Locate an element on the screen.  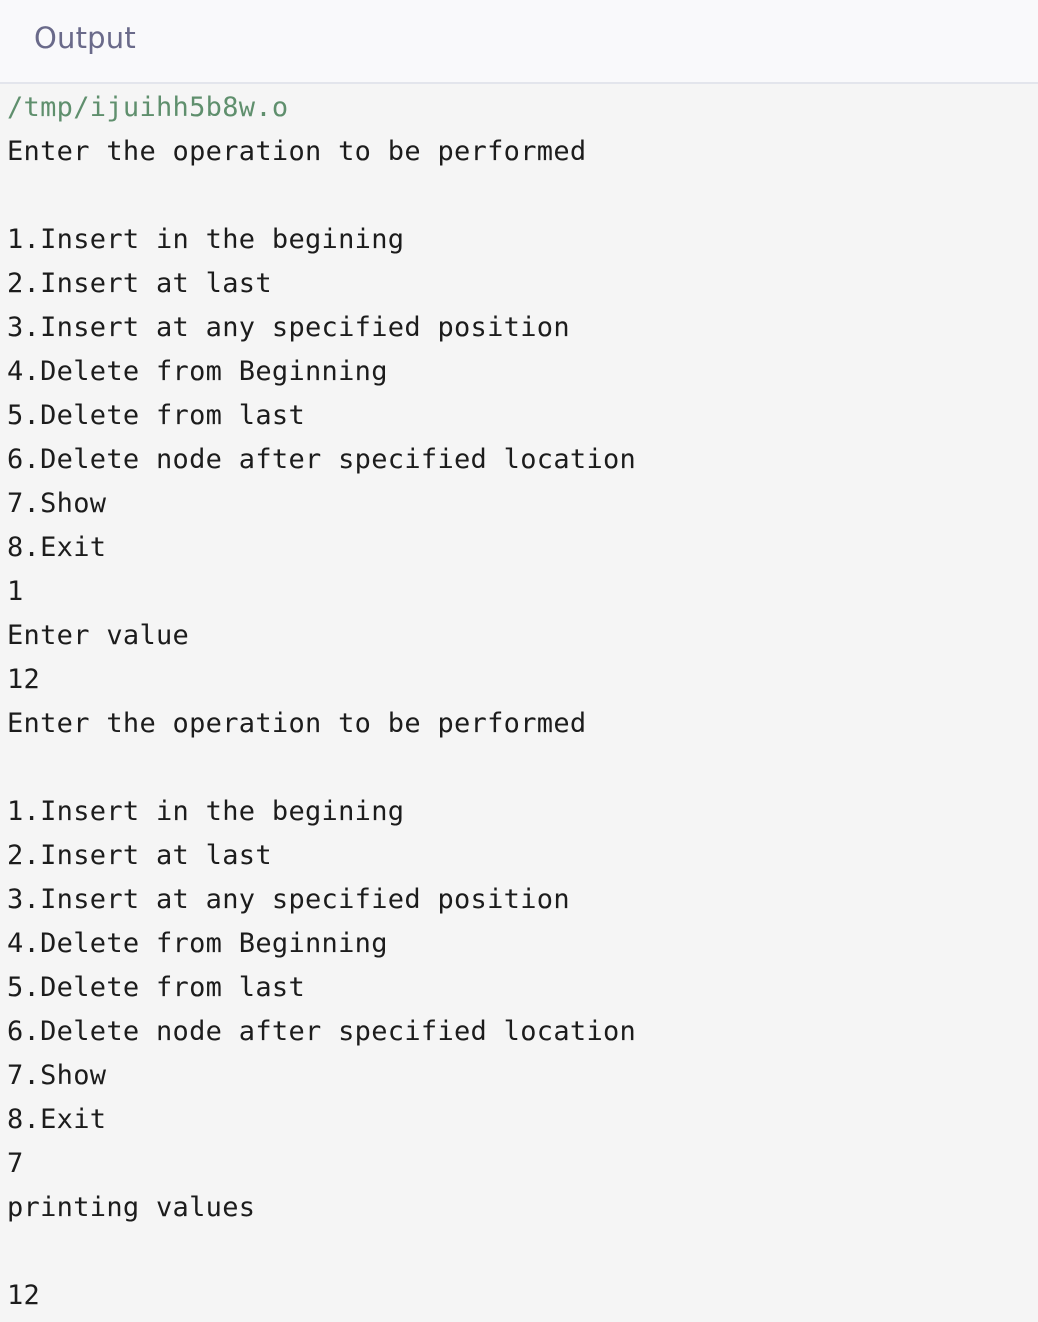
panel-title: Output is located at coordinates (85, 38).